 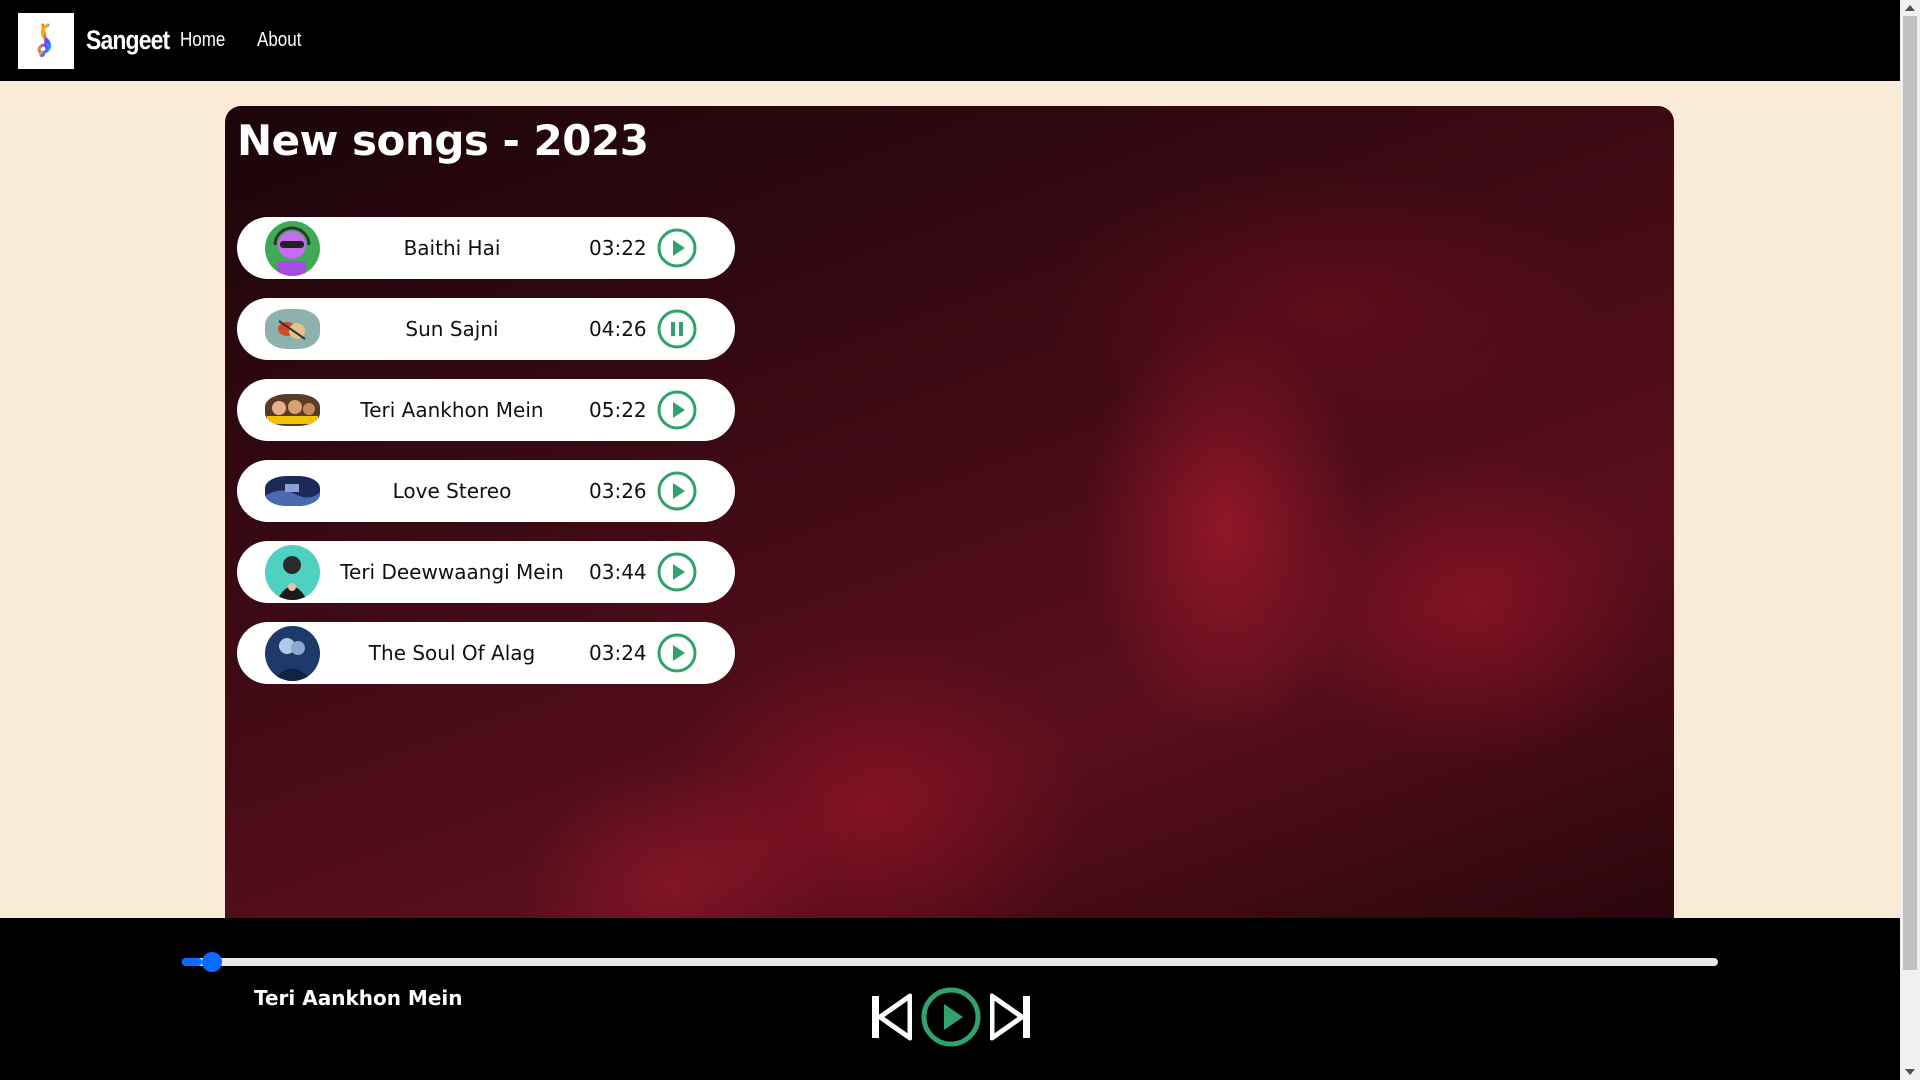 I want to click on logo, so click(x=46, y=40).